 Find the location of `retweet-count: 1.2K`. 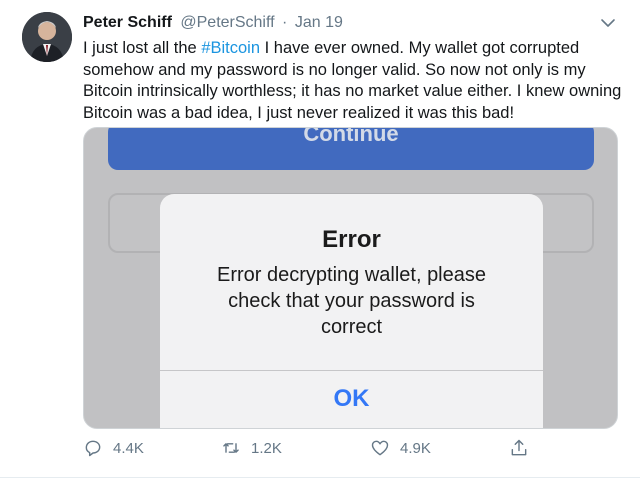

retweet-count: 1.2K is located at coordinates (266, 448).